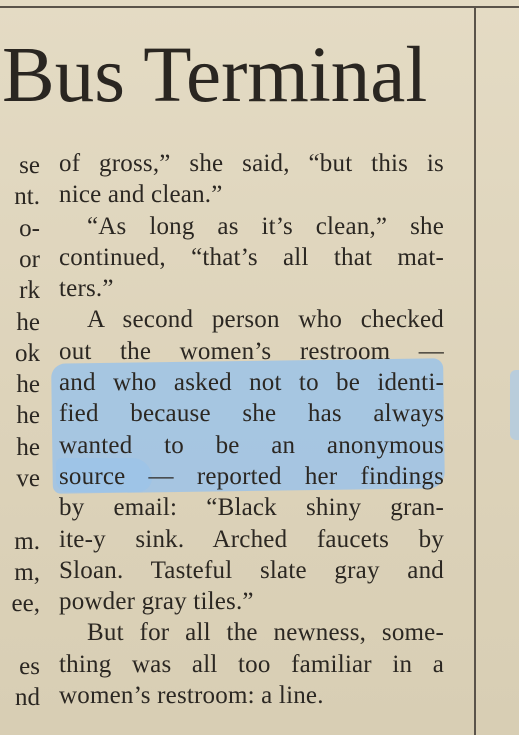 The width and height of the screenshot is (519, 735). What do you see at coordinates (29, 291) in the screenshot?
I see `left-column-fragment: rk` at bounding box center [29, 291].